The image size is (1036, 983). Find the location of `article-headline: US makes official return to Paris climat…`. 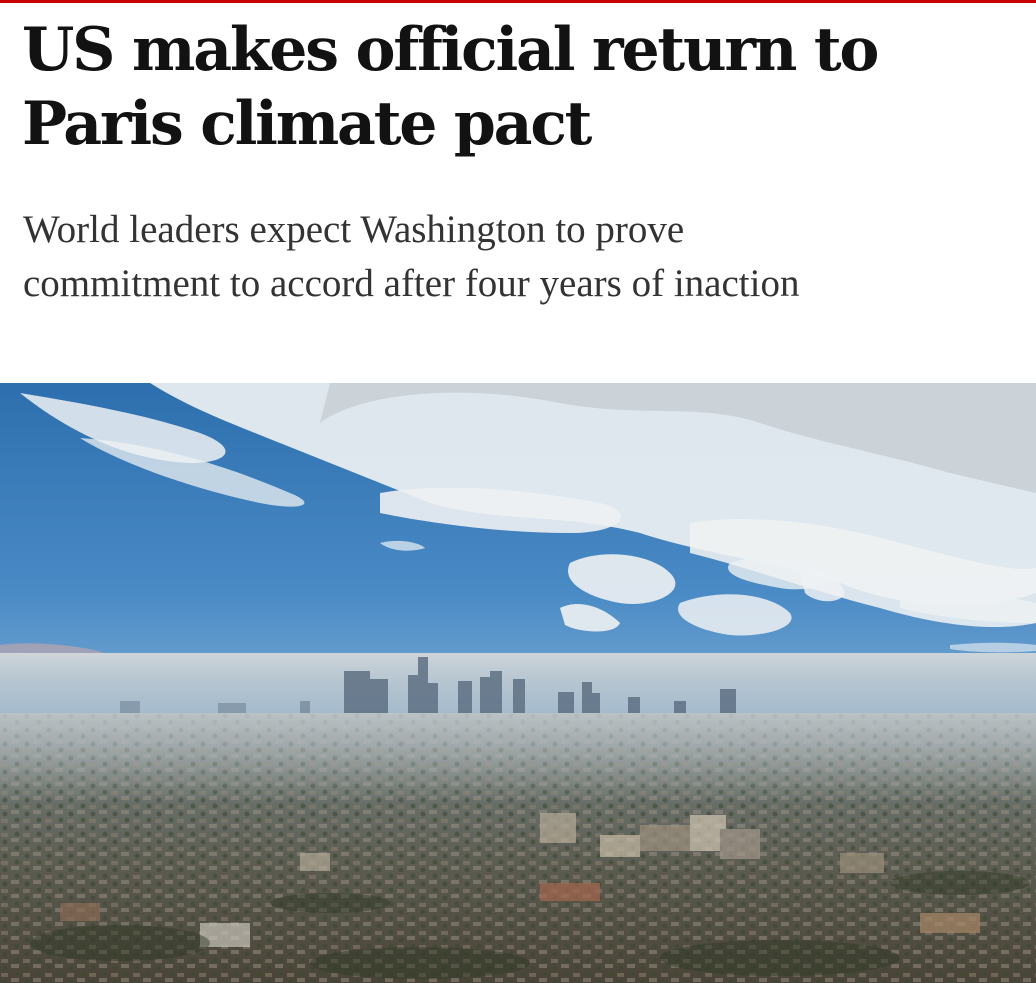

article-headline: US makes official return to Paris climat… is located at coordinates (450, 87).